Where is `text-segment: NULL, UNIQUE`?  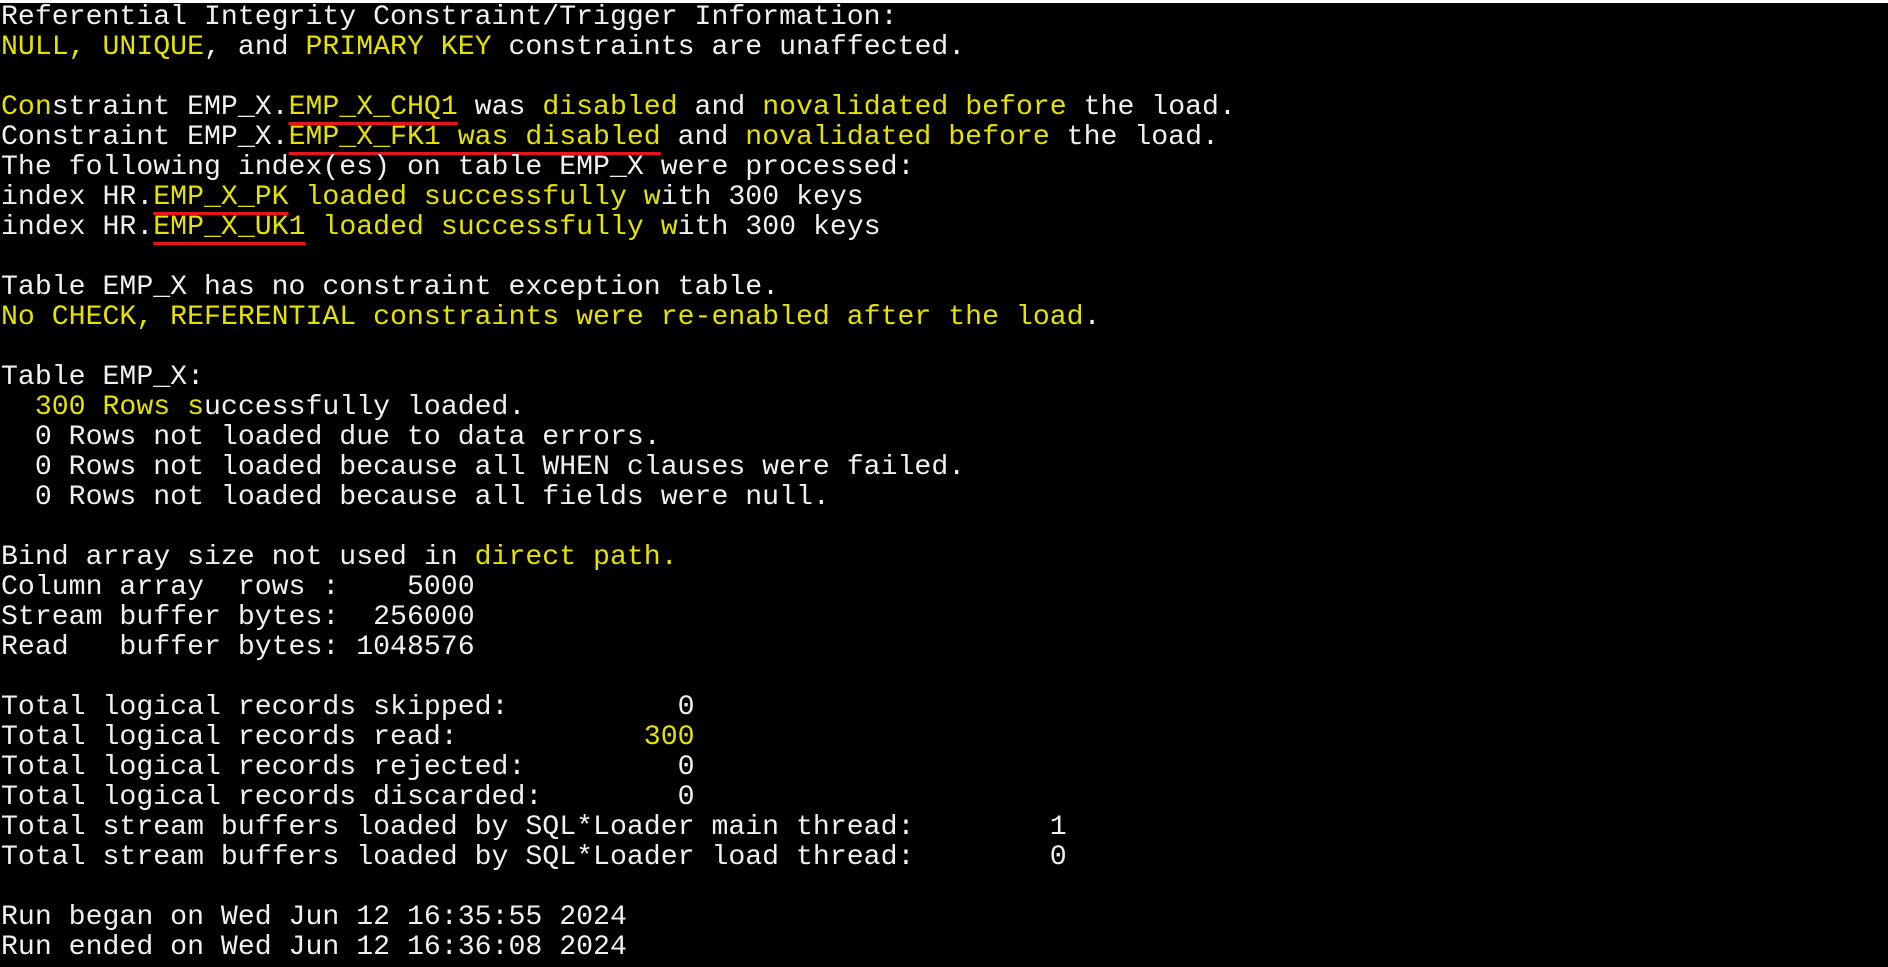 text-segment: NULL, UNIQUE is located at coordinates (102, 47).